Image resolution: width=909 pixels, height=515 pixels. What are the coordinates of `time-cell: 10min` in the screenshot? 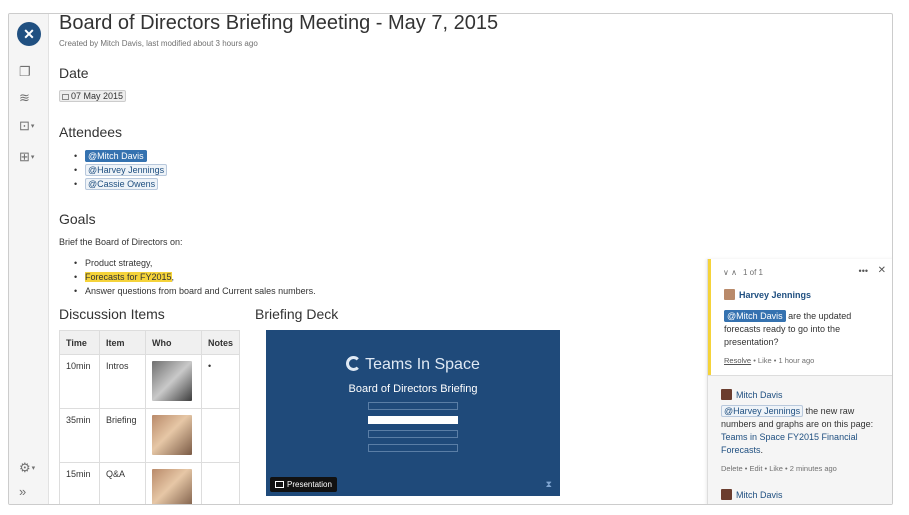 It's located at (79, 381).